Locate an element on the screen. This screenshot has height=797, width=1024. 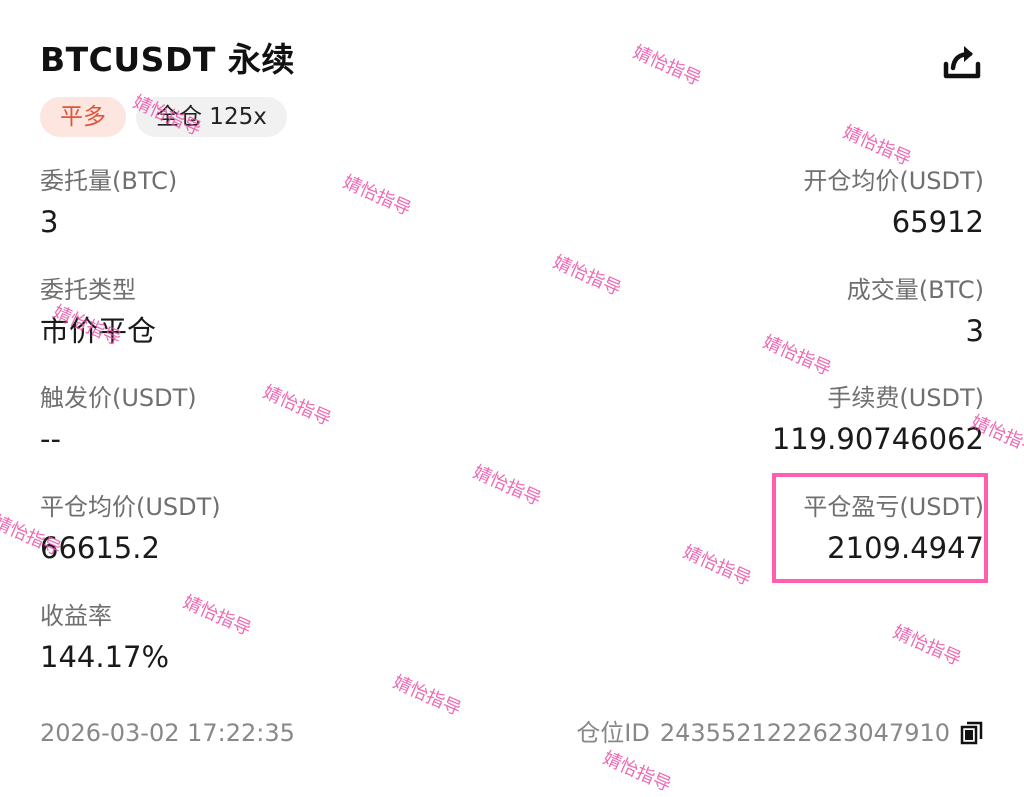
close-pnl-value: 2109.4947 is located at coordinates (905, 548).